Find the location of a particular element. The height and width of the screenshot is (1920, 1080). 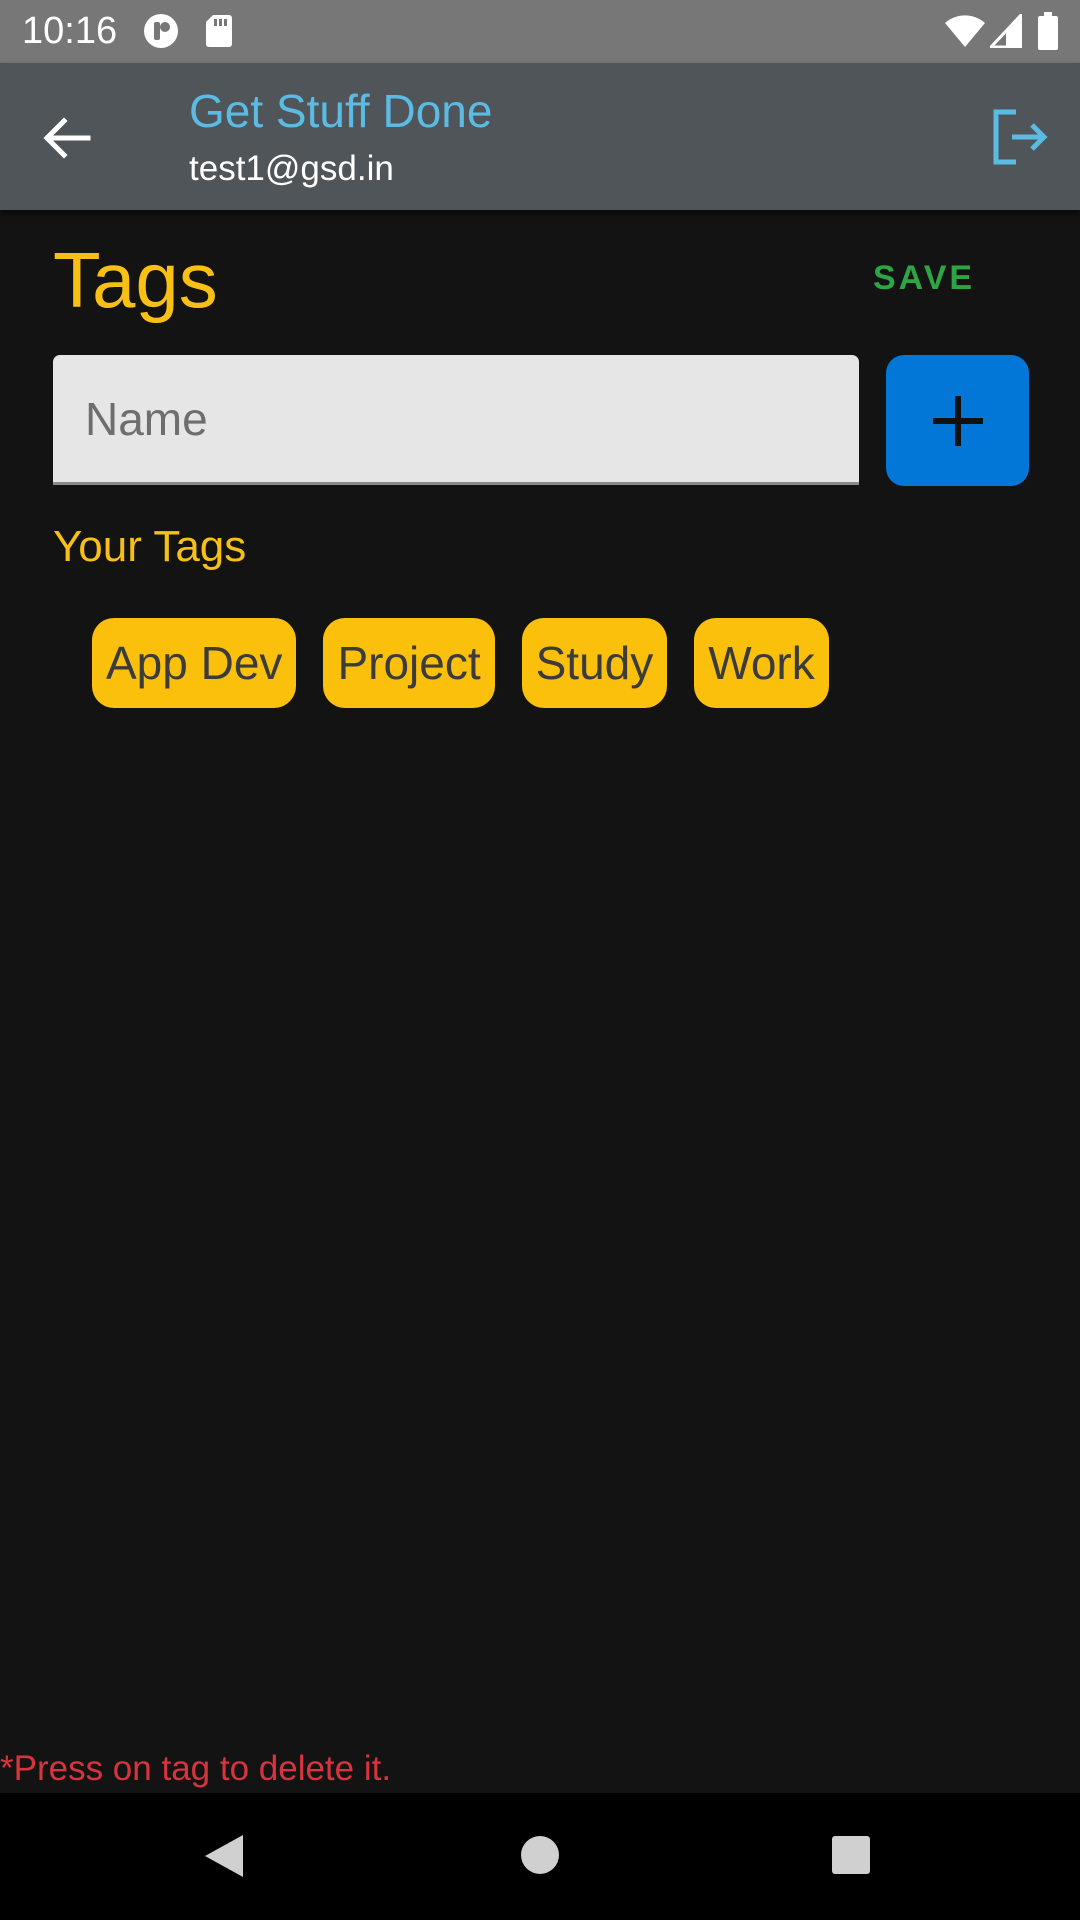

status-time: 10:16 is located at coordinates (70, 31).